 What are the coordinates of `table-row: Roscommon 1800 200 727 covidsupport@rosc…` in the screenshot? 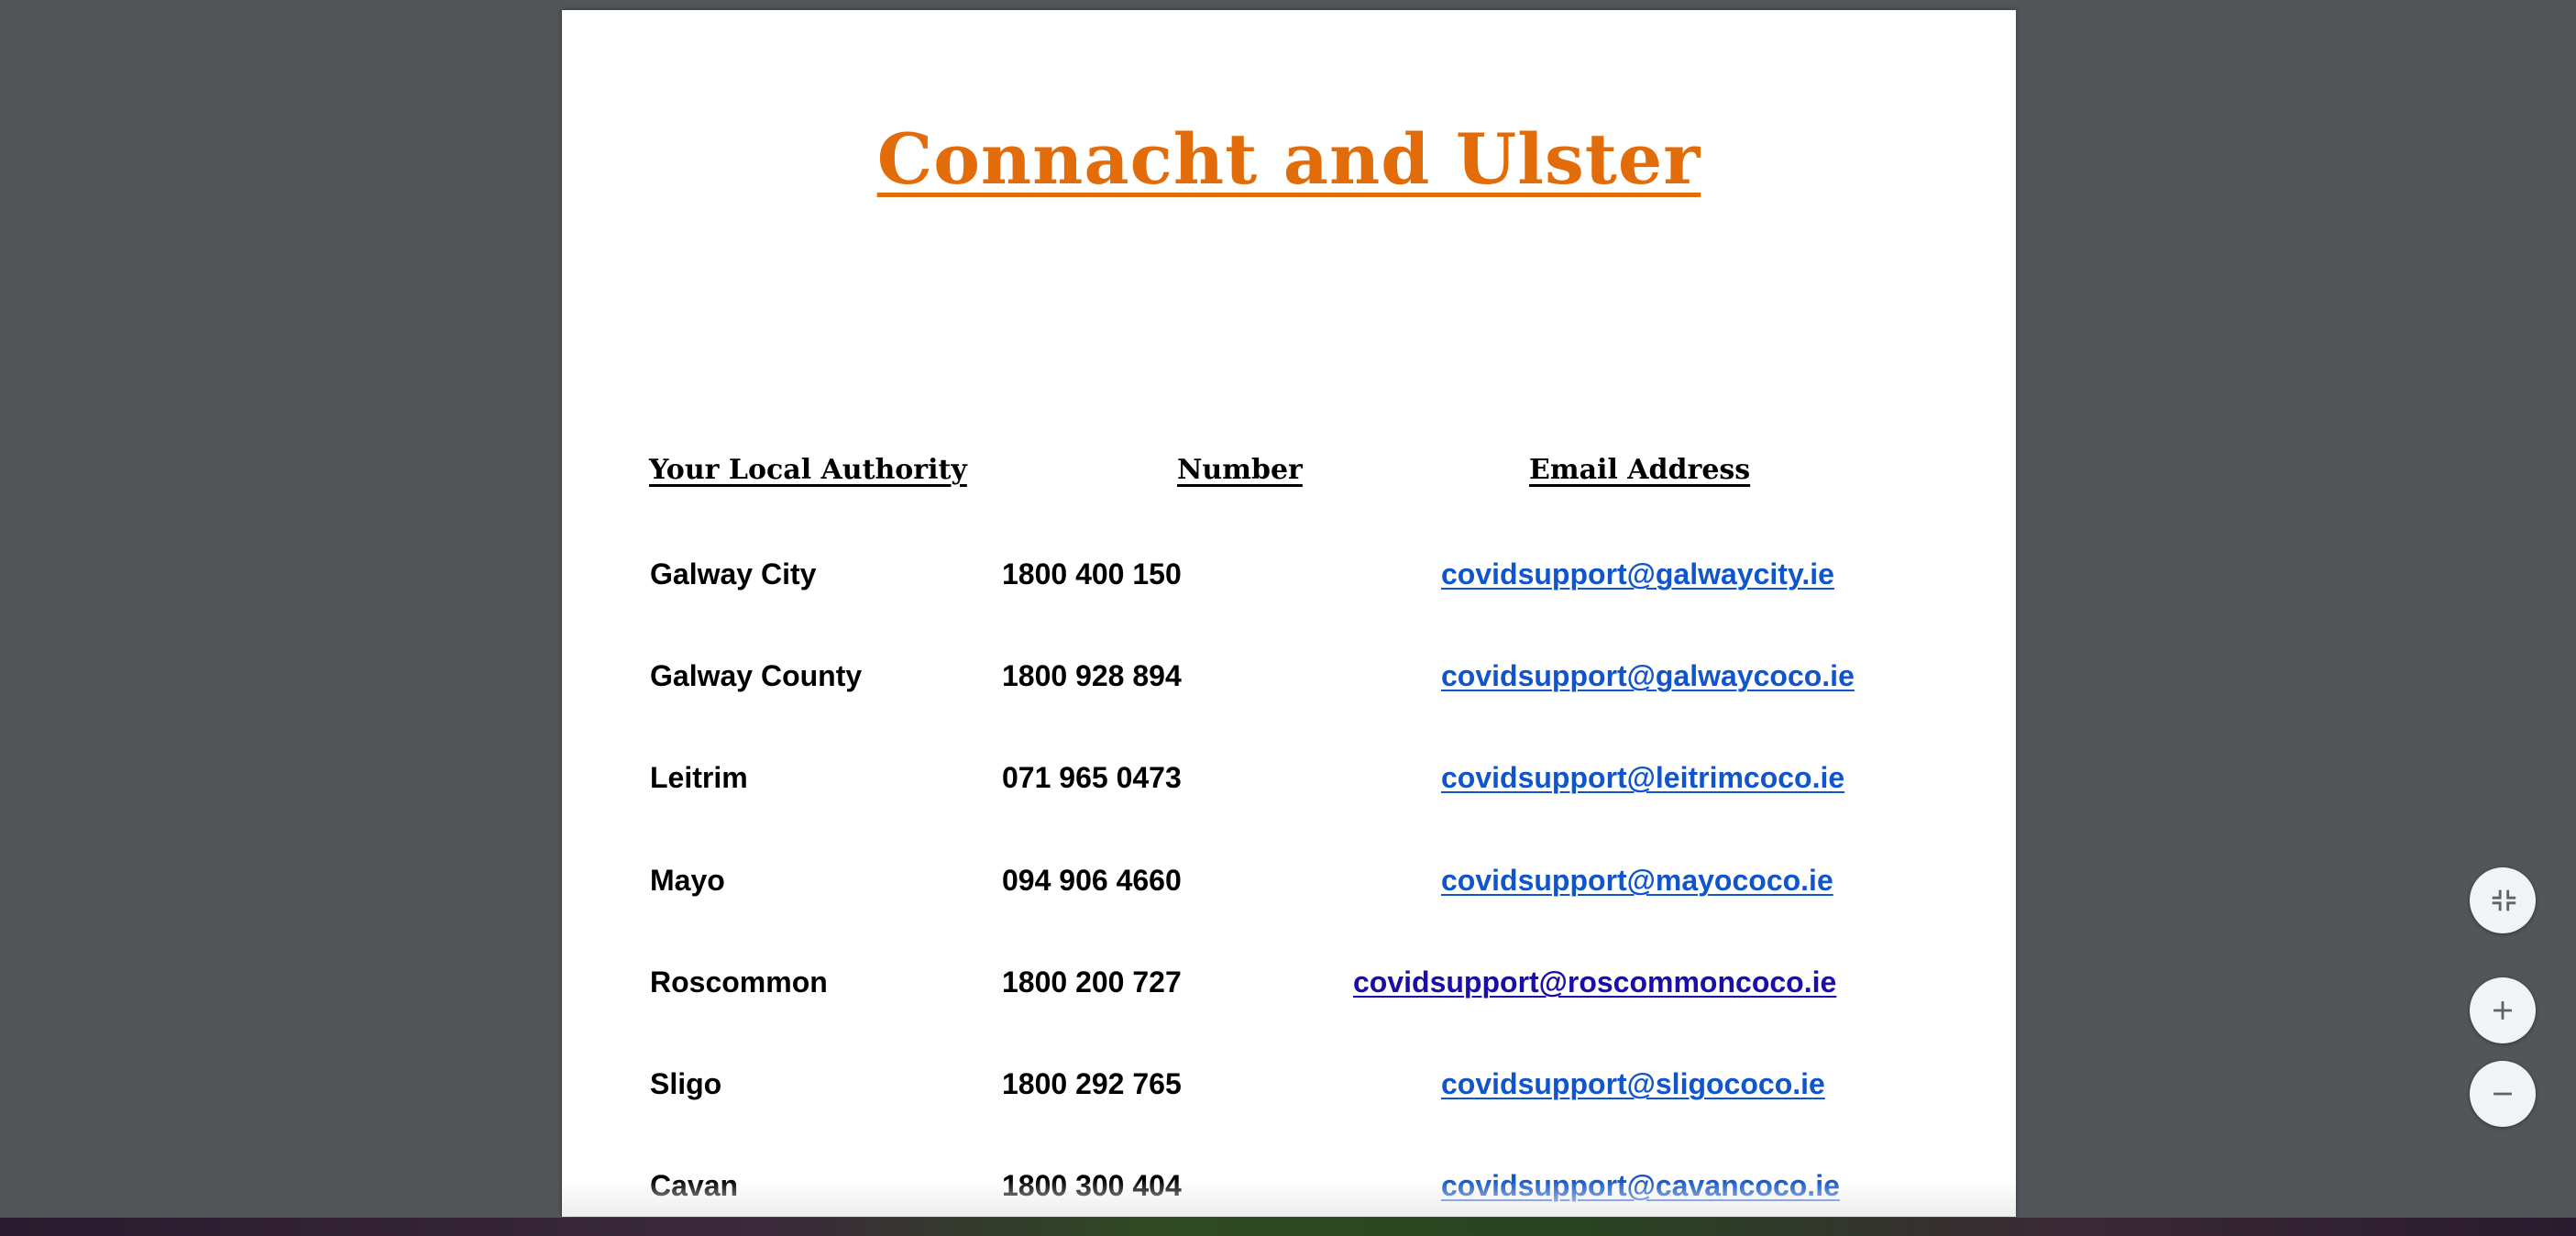 It's located at (1289, 993).